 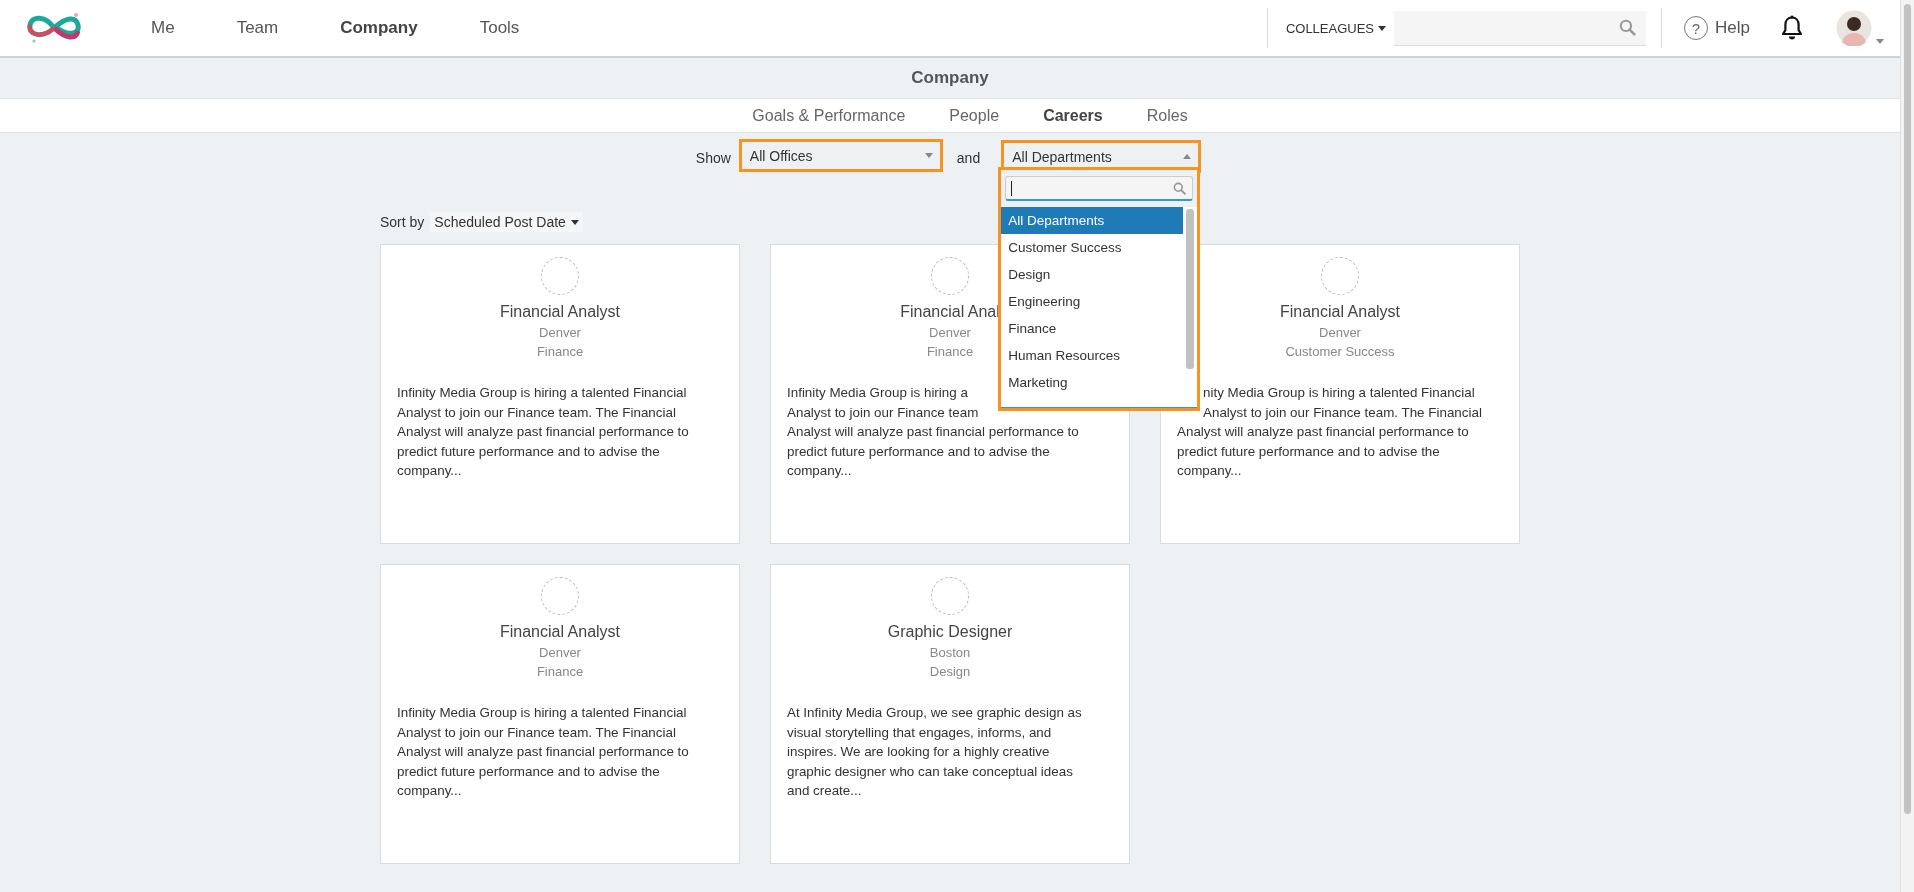 What do you see at coordinates (1092, 274) in the screenshot?
I see `dropdown-option: Design` at bounding box center [1092, 274].